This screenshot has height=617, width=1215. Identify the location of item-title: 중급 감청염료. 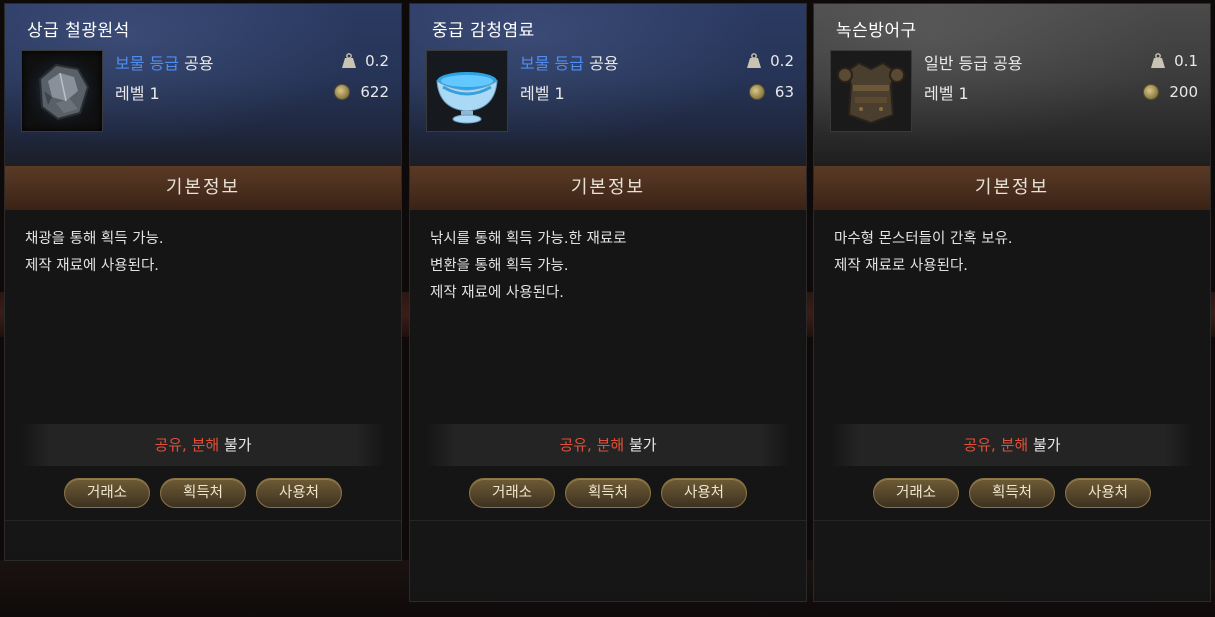
(483, 31).